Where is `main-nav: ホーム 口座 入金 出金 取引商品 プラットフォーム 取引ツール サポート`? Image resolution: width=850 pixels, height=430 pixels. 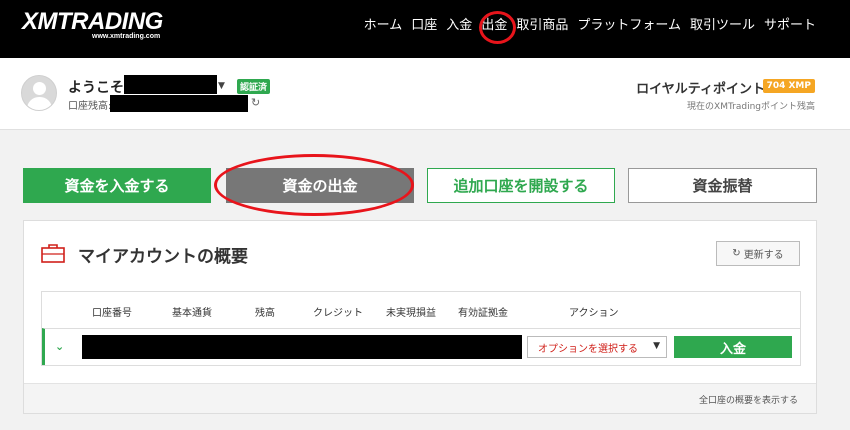 main-nav: ホーム 口座 入金 出金 取引商品 プラットフォーム 取引ツール サポート is located at coordinates (585, 26).